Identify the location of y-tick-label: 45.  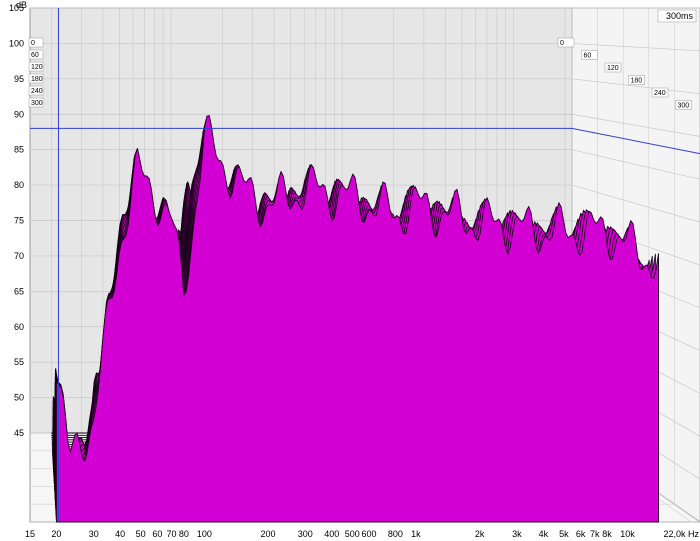
(19, 433).